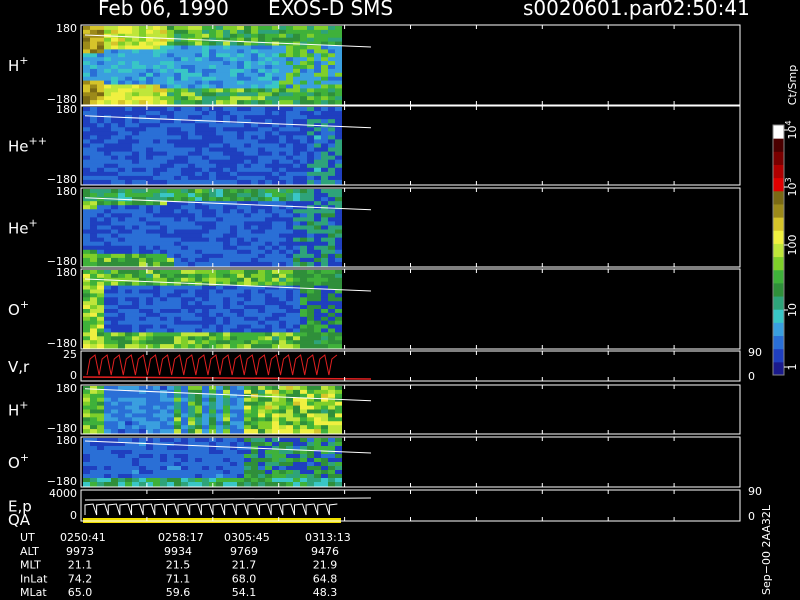 The width and height of the screenshot is (800, 600). Describe the element at coordinates (27, 145) in the screenshot. I see `panel-label: He++` at that location.